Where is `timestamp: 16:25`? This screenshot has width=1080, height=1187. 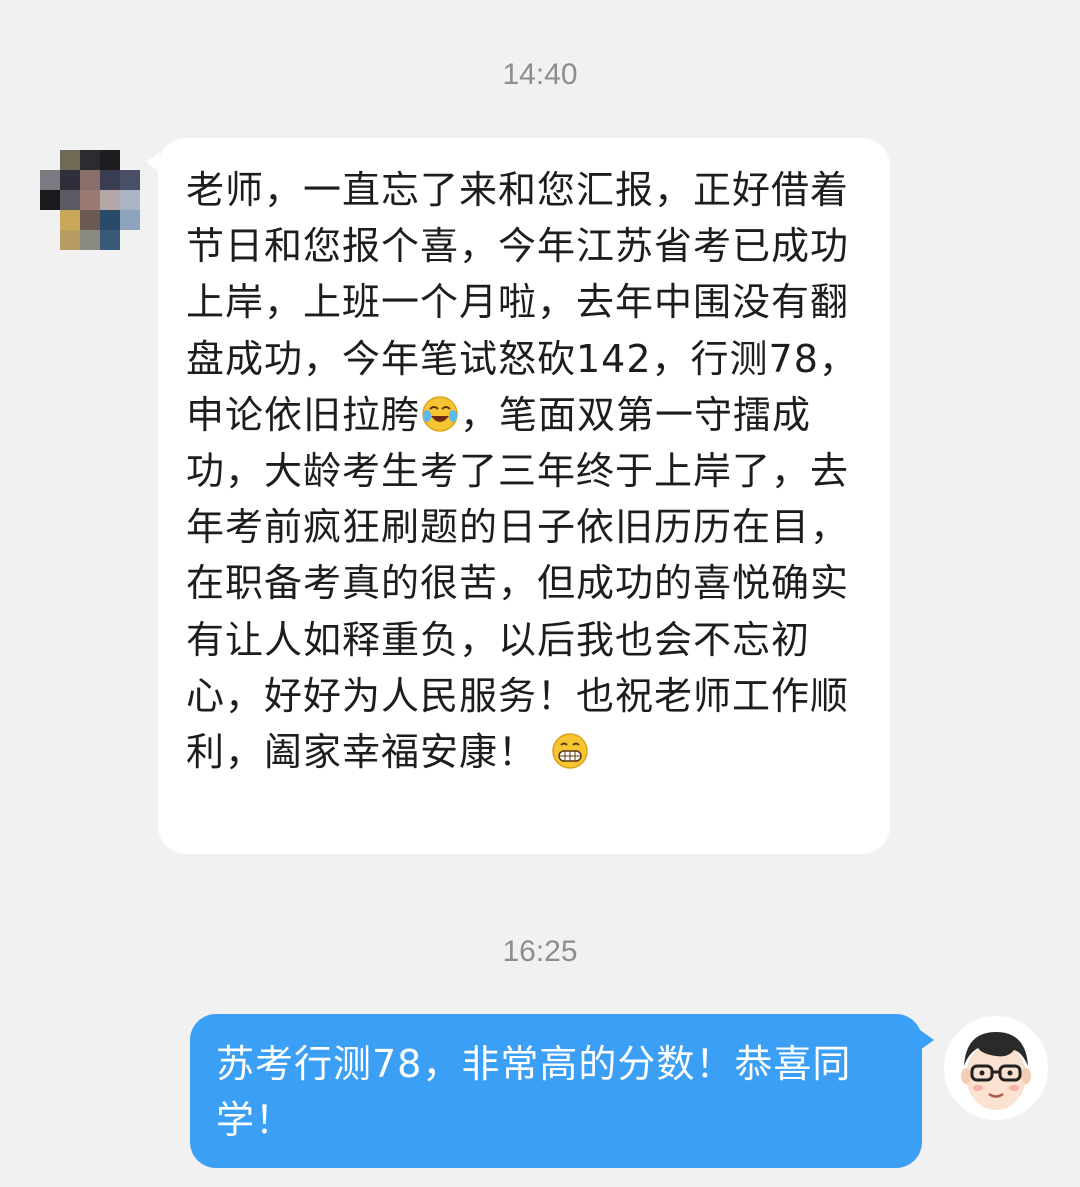 timestamp: 16:25 is located at coordinates (540, 951).